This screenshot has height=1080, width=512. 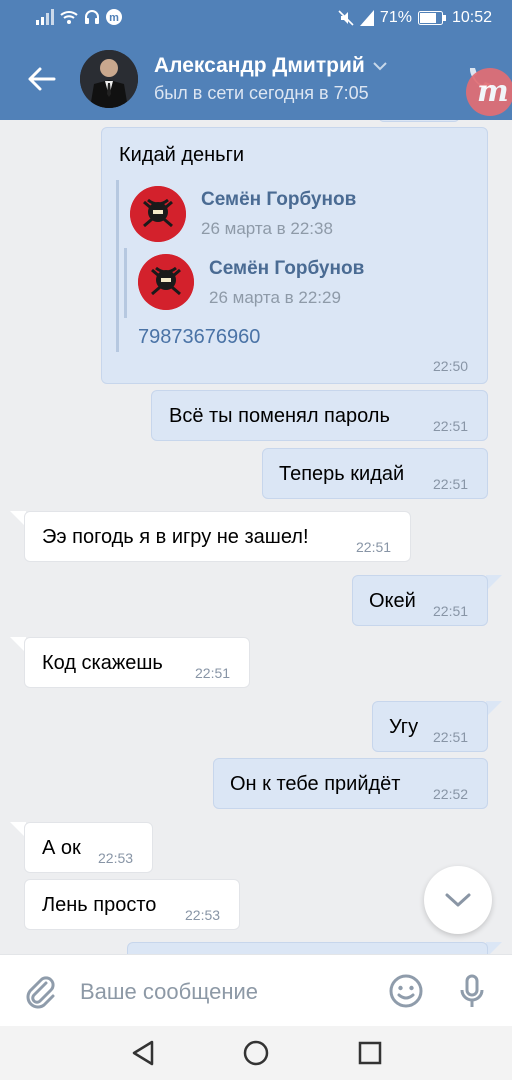 What do you see at coordinates (275, 297) in the screenshot?
I see `forward-date-nested: 26 марта в 22:29` at bounding box center [275, 297].